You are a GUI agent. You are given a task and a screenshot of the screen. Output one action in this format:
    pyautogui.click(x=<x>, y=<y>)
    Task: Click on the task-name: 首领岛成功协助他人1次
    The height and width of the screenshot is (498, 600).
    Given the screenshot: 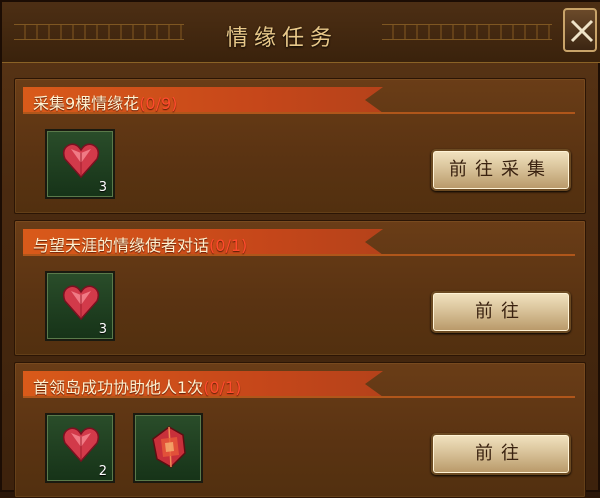 What is the action you would take?
    pyautogui.click(x=118, y=387)
    